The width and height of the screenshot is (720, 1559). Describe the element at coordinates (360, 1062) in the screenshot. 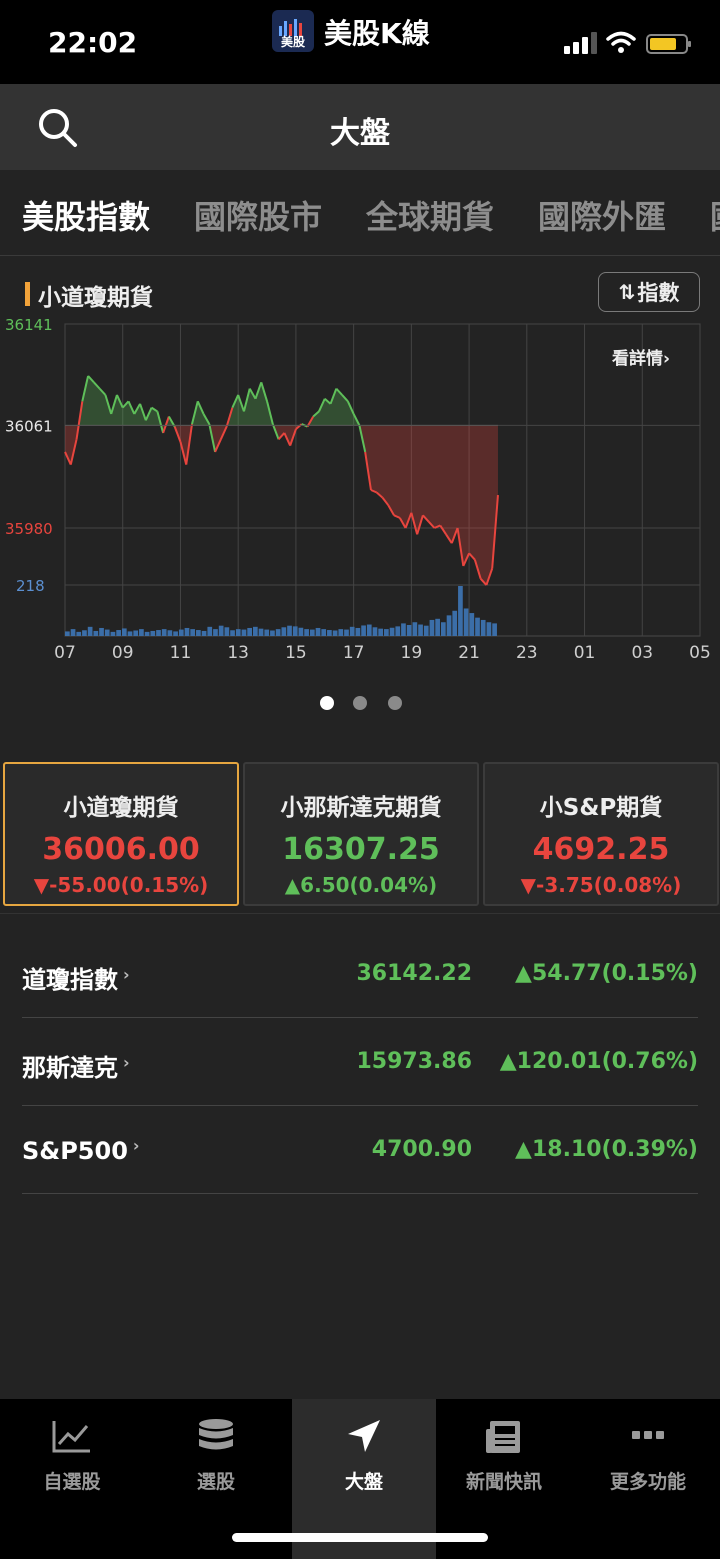

I see `index-row-nasdaq: 那斯達克 › 15973.86 ▲120.01(0.76%)` at that location.